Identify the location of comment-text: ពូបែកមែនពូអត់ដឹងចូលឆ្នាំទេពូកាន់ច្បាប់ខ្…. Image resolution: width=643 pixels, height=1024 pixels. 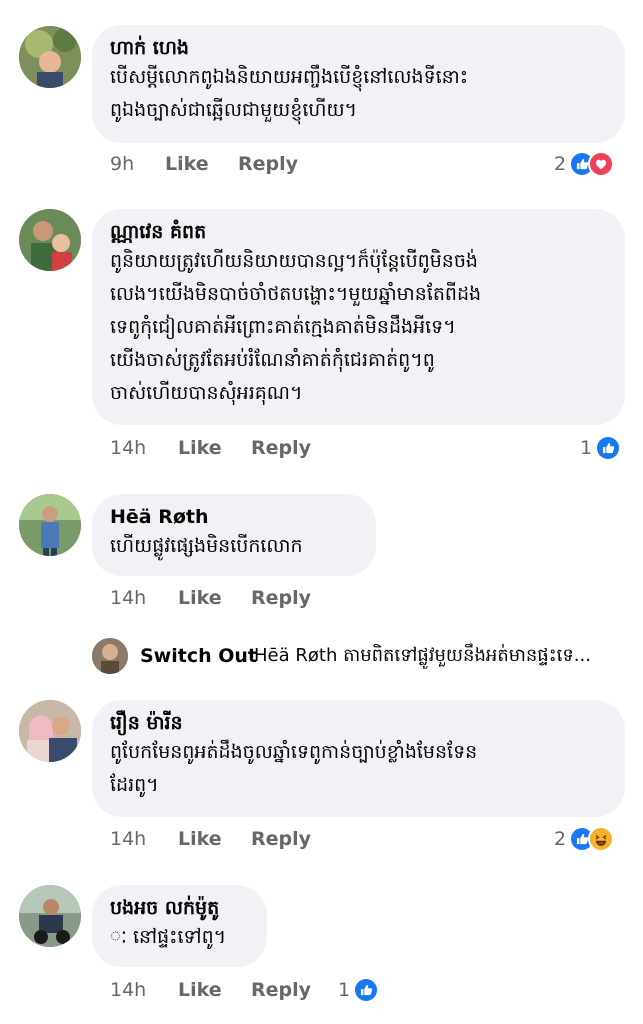
(358, 769).